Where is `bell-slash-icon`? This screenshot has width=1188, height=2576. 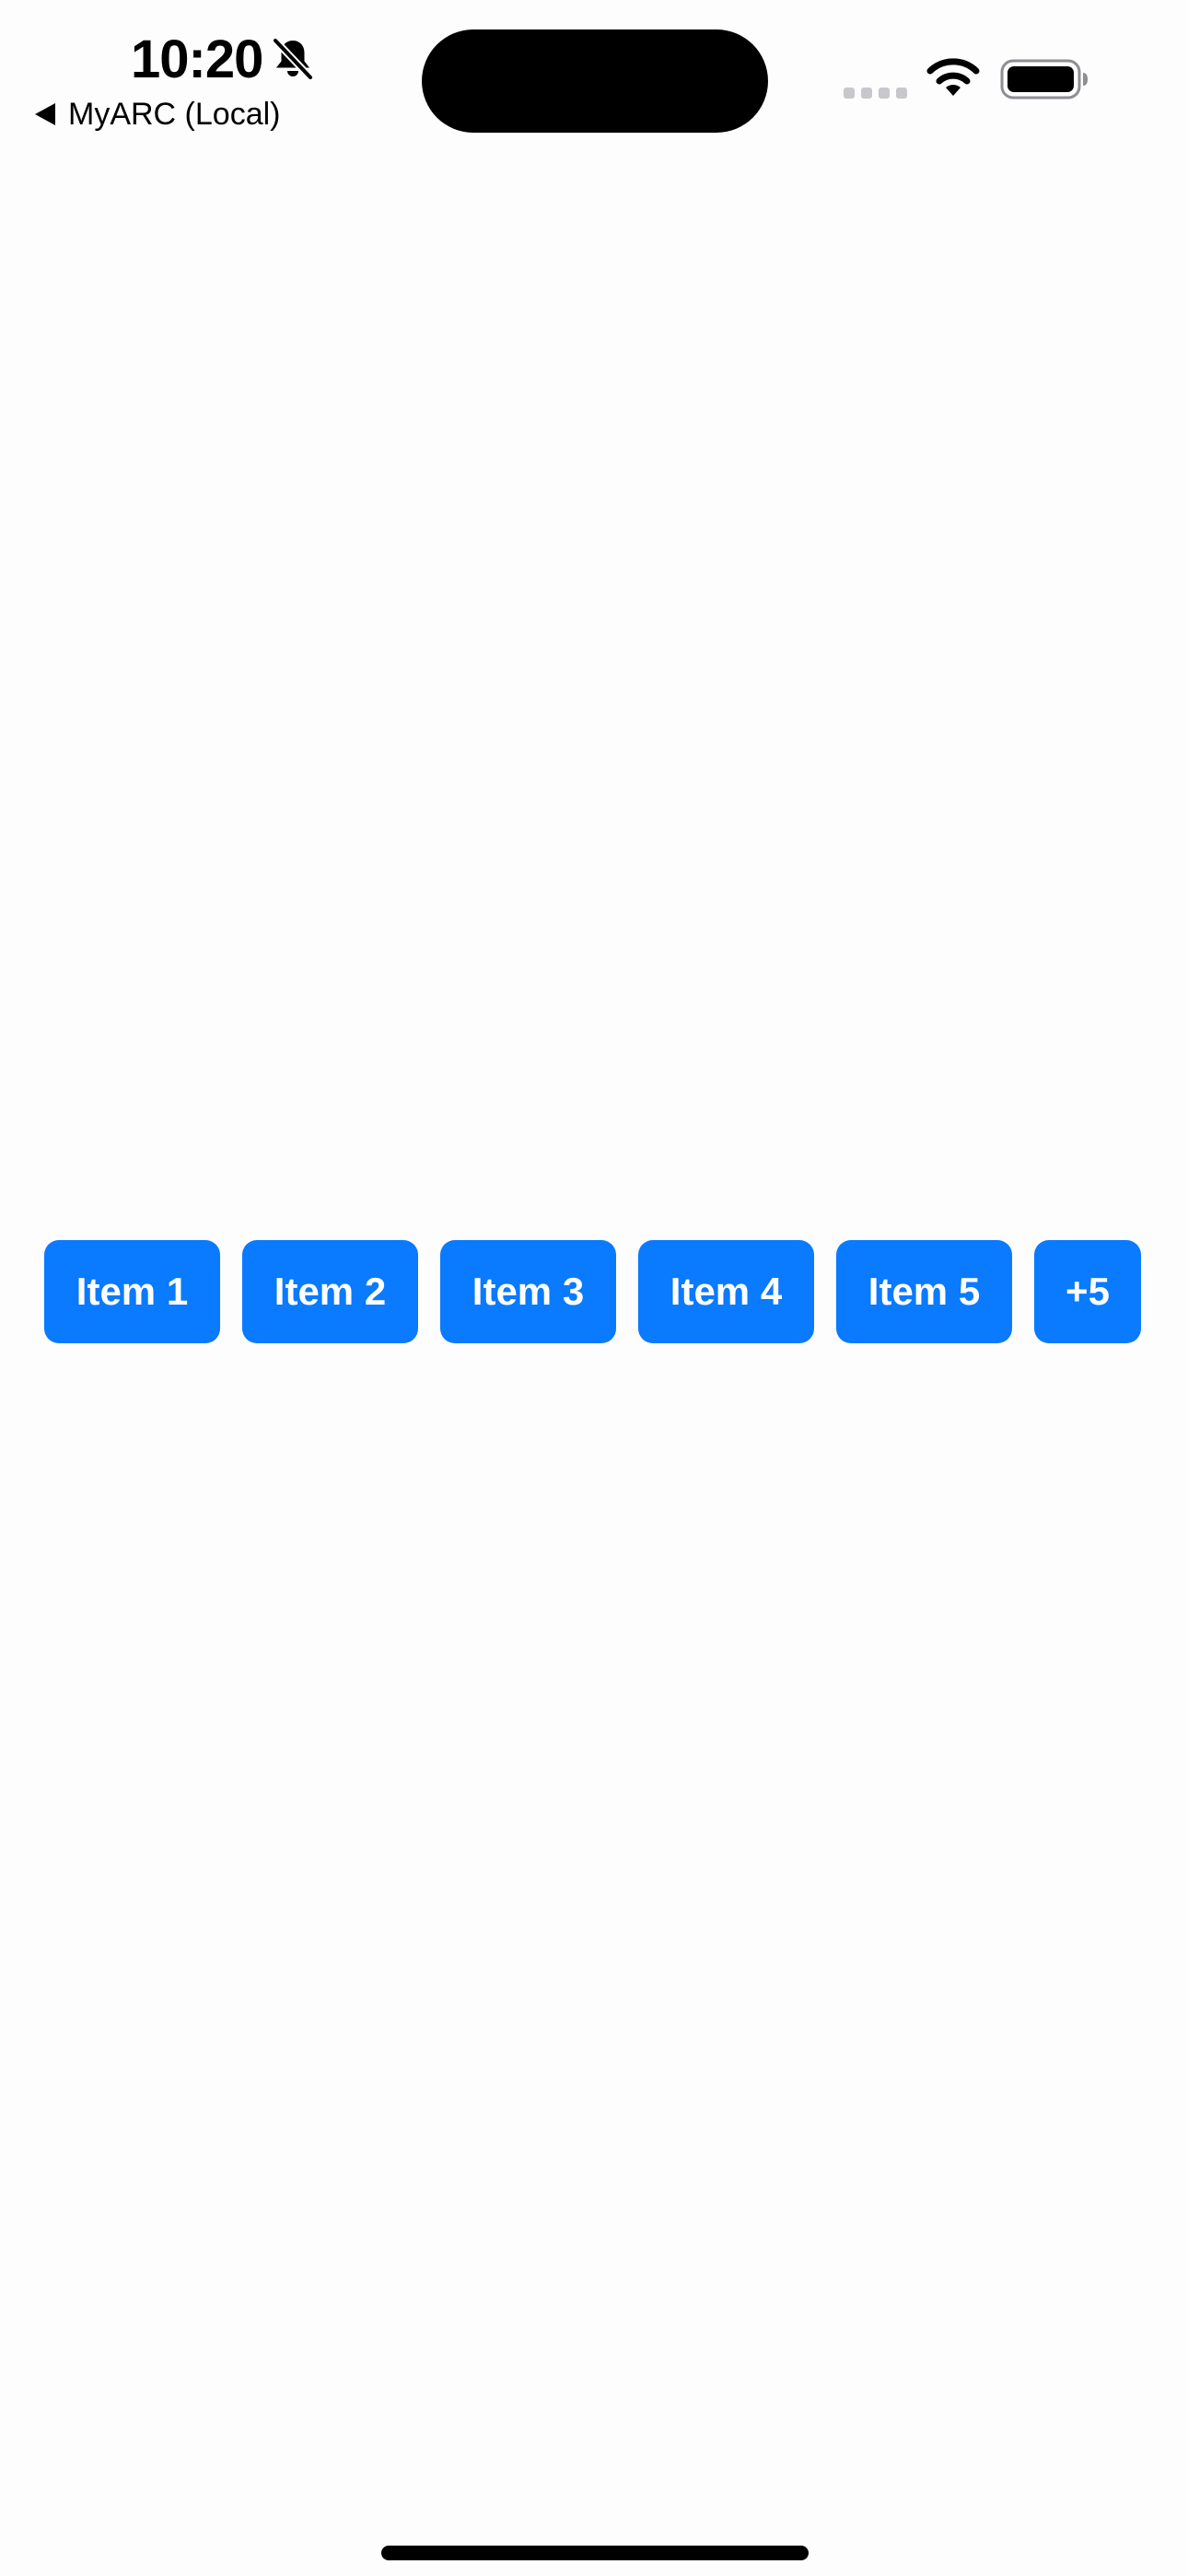
bell-slash-icon is located at coordinates (293, 59).